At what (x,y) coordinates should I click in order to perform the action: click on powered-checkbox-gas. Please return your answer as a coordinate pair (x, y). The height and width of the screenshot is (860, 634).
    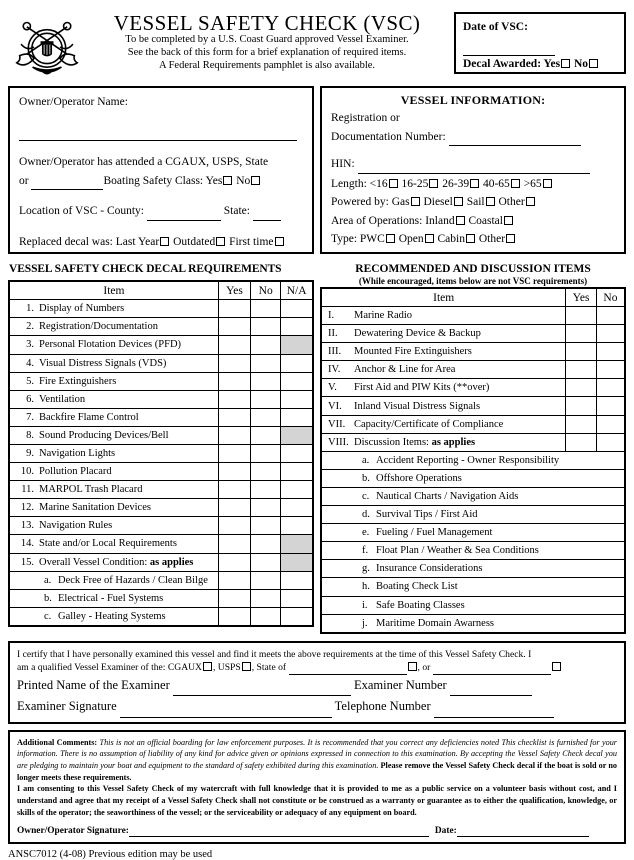
    Looking at the image, I should click on (415, 202).